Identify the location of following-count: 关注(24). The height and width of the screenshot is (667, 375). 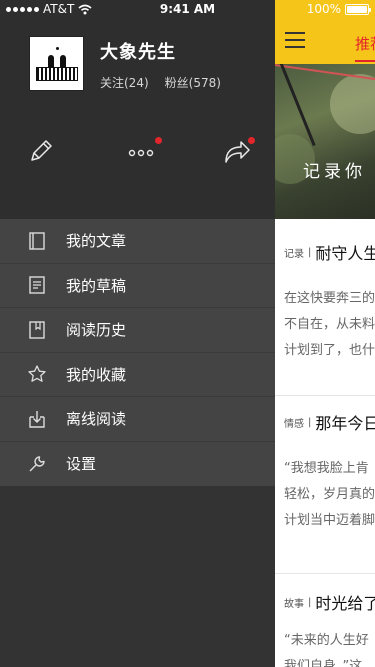
(124, 82).